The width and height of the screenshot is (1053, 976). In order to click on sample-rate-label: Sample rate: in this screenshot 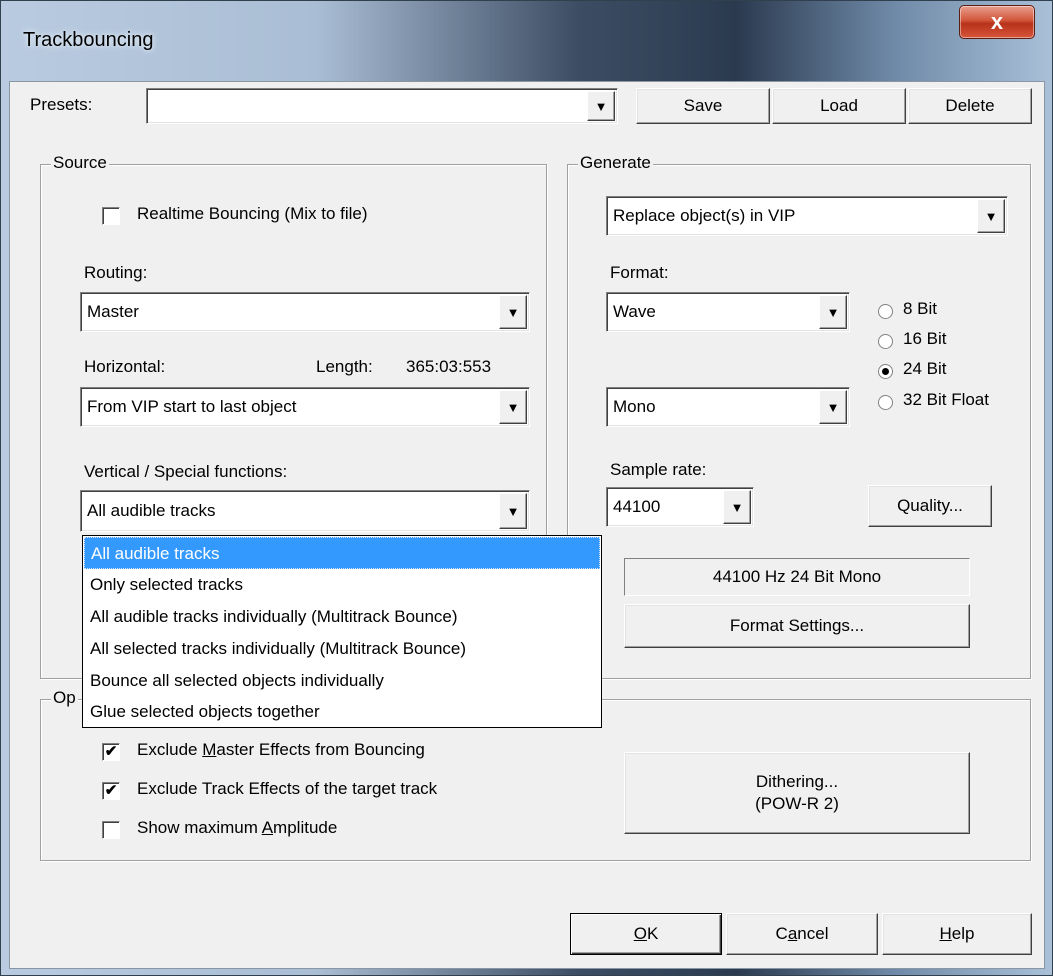, I will do `click(658, 469)`.